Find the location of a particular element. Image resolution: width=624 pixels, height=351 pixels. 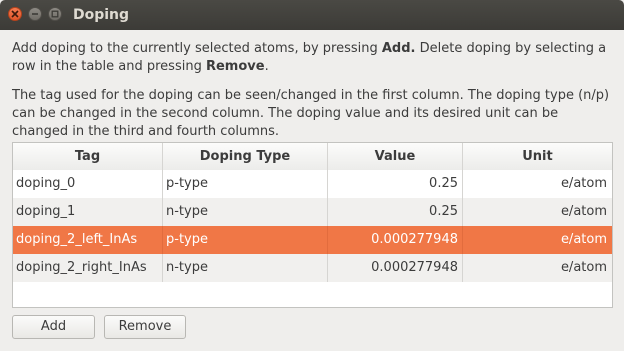

title-bar: Doping is located at coordinates (312, 15).